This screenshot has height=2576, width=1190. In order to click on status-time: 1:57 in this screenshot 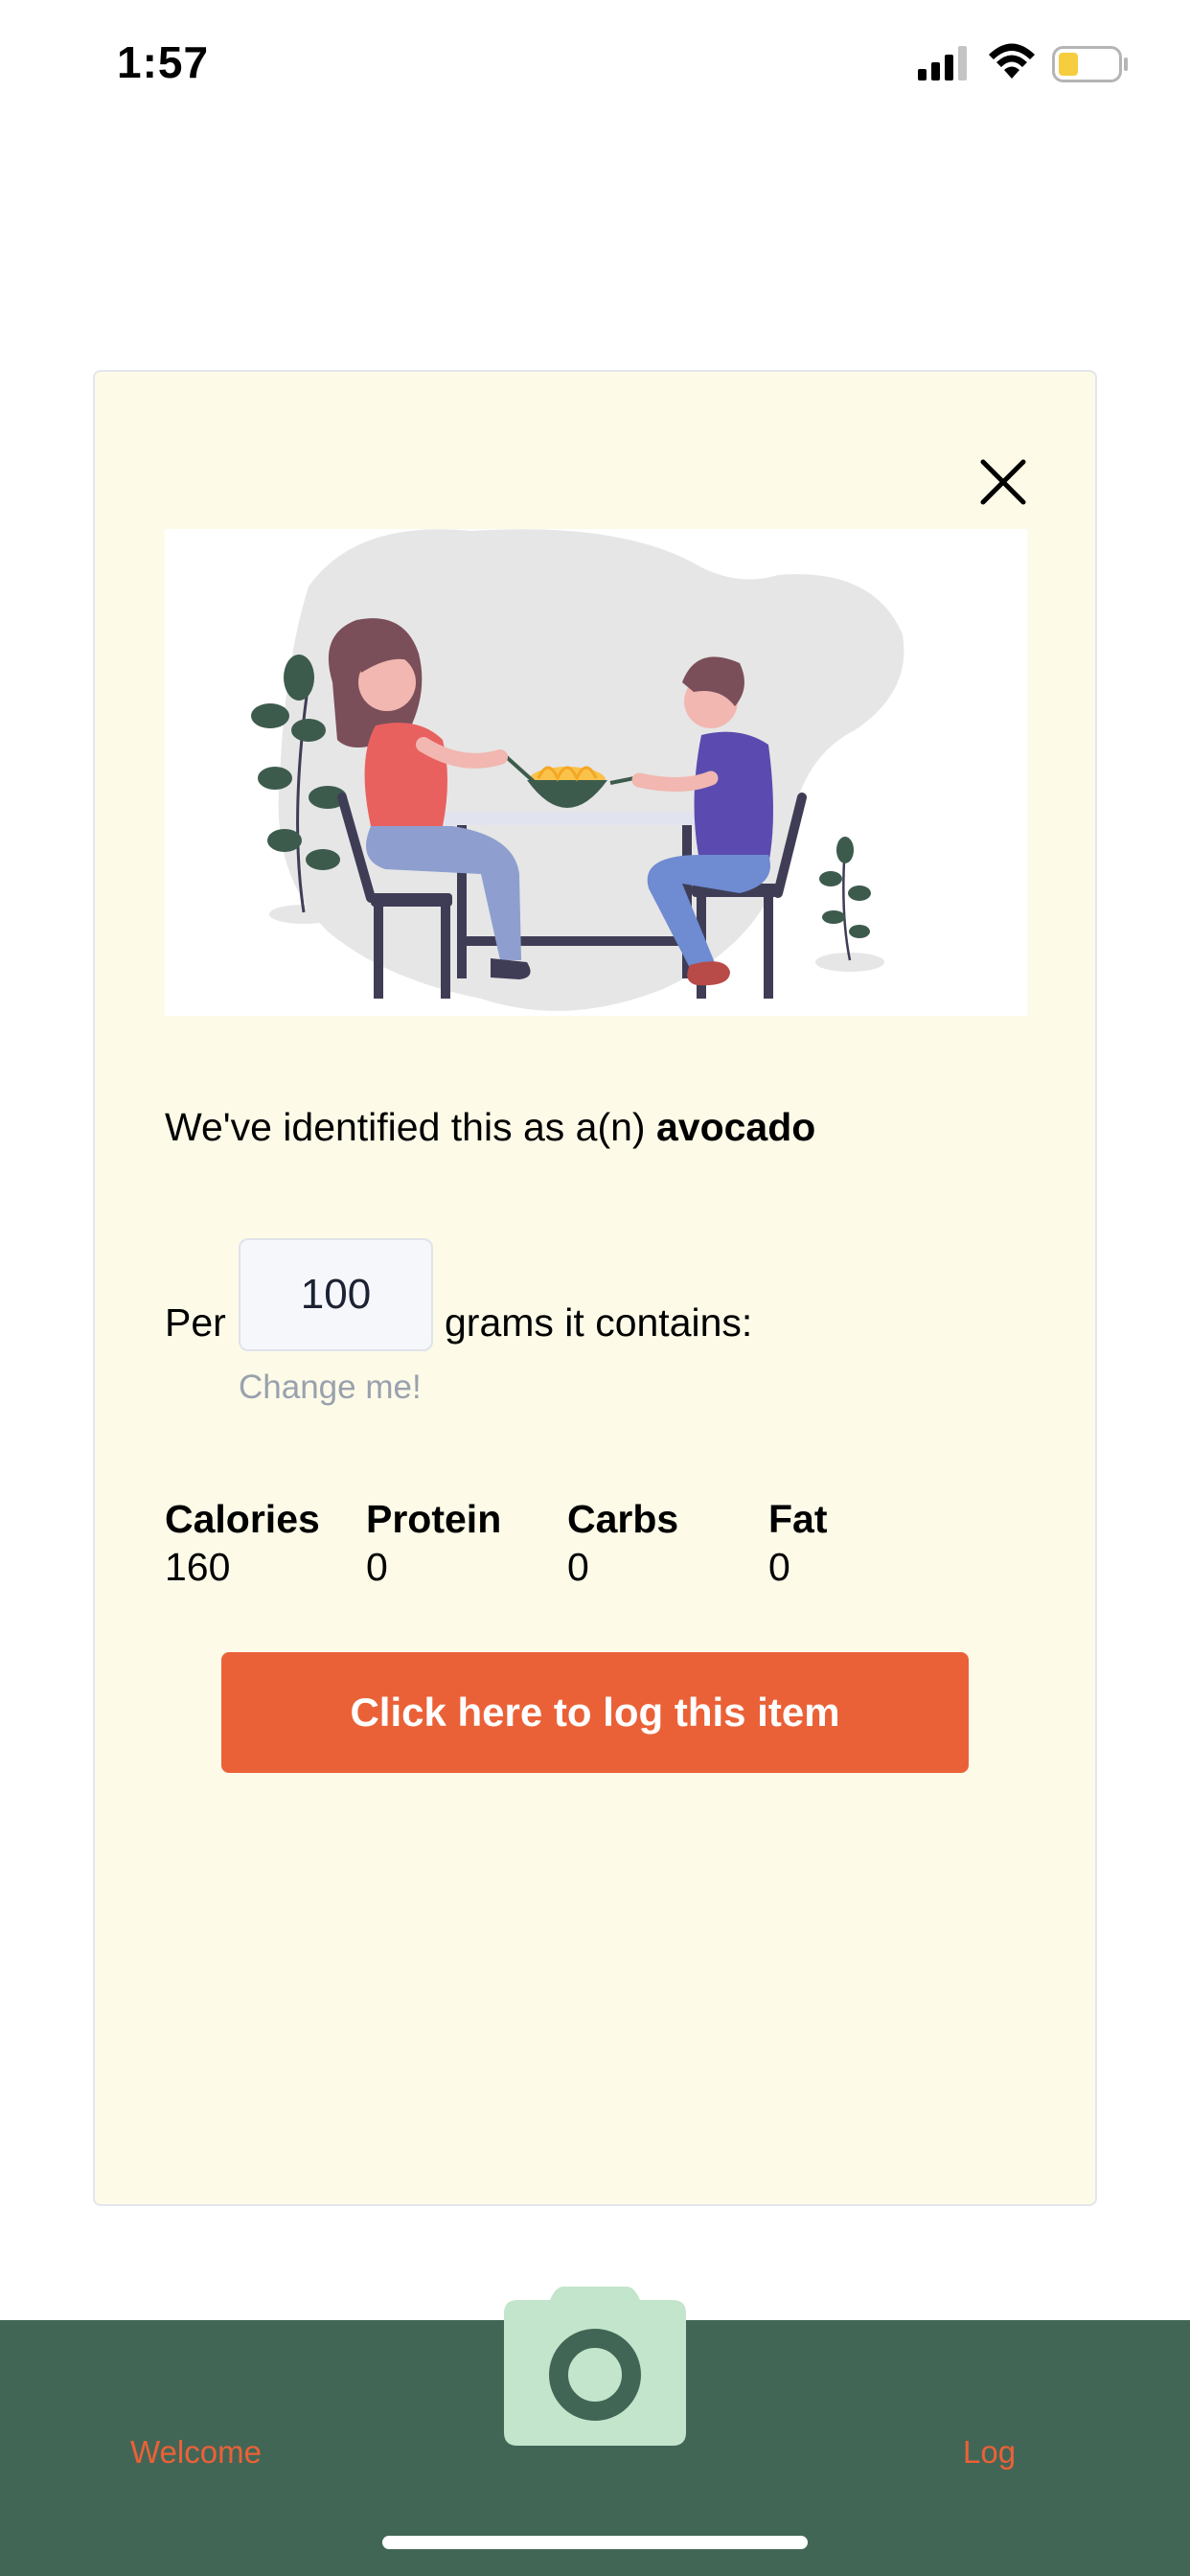, I will do `click(163, 62)`.